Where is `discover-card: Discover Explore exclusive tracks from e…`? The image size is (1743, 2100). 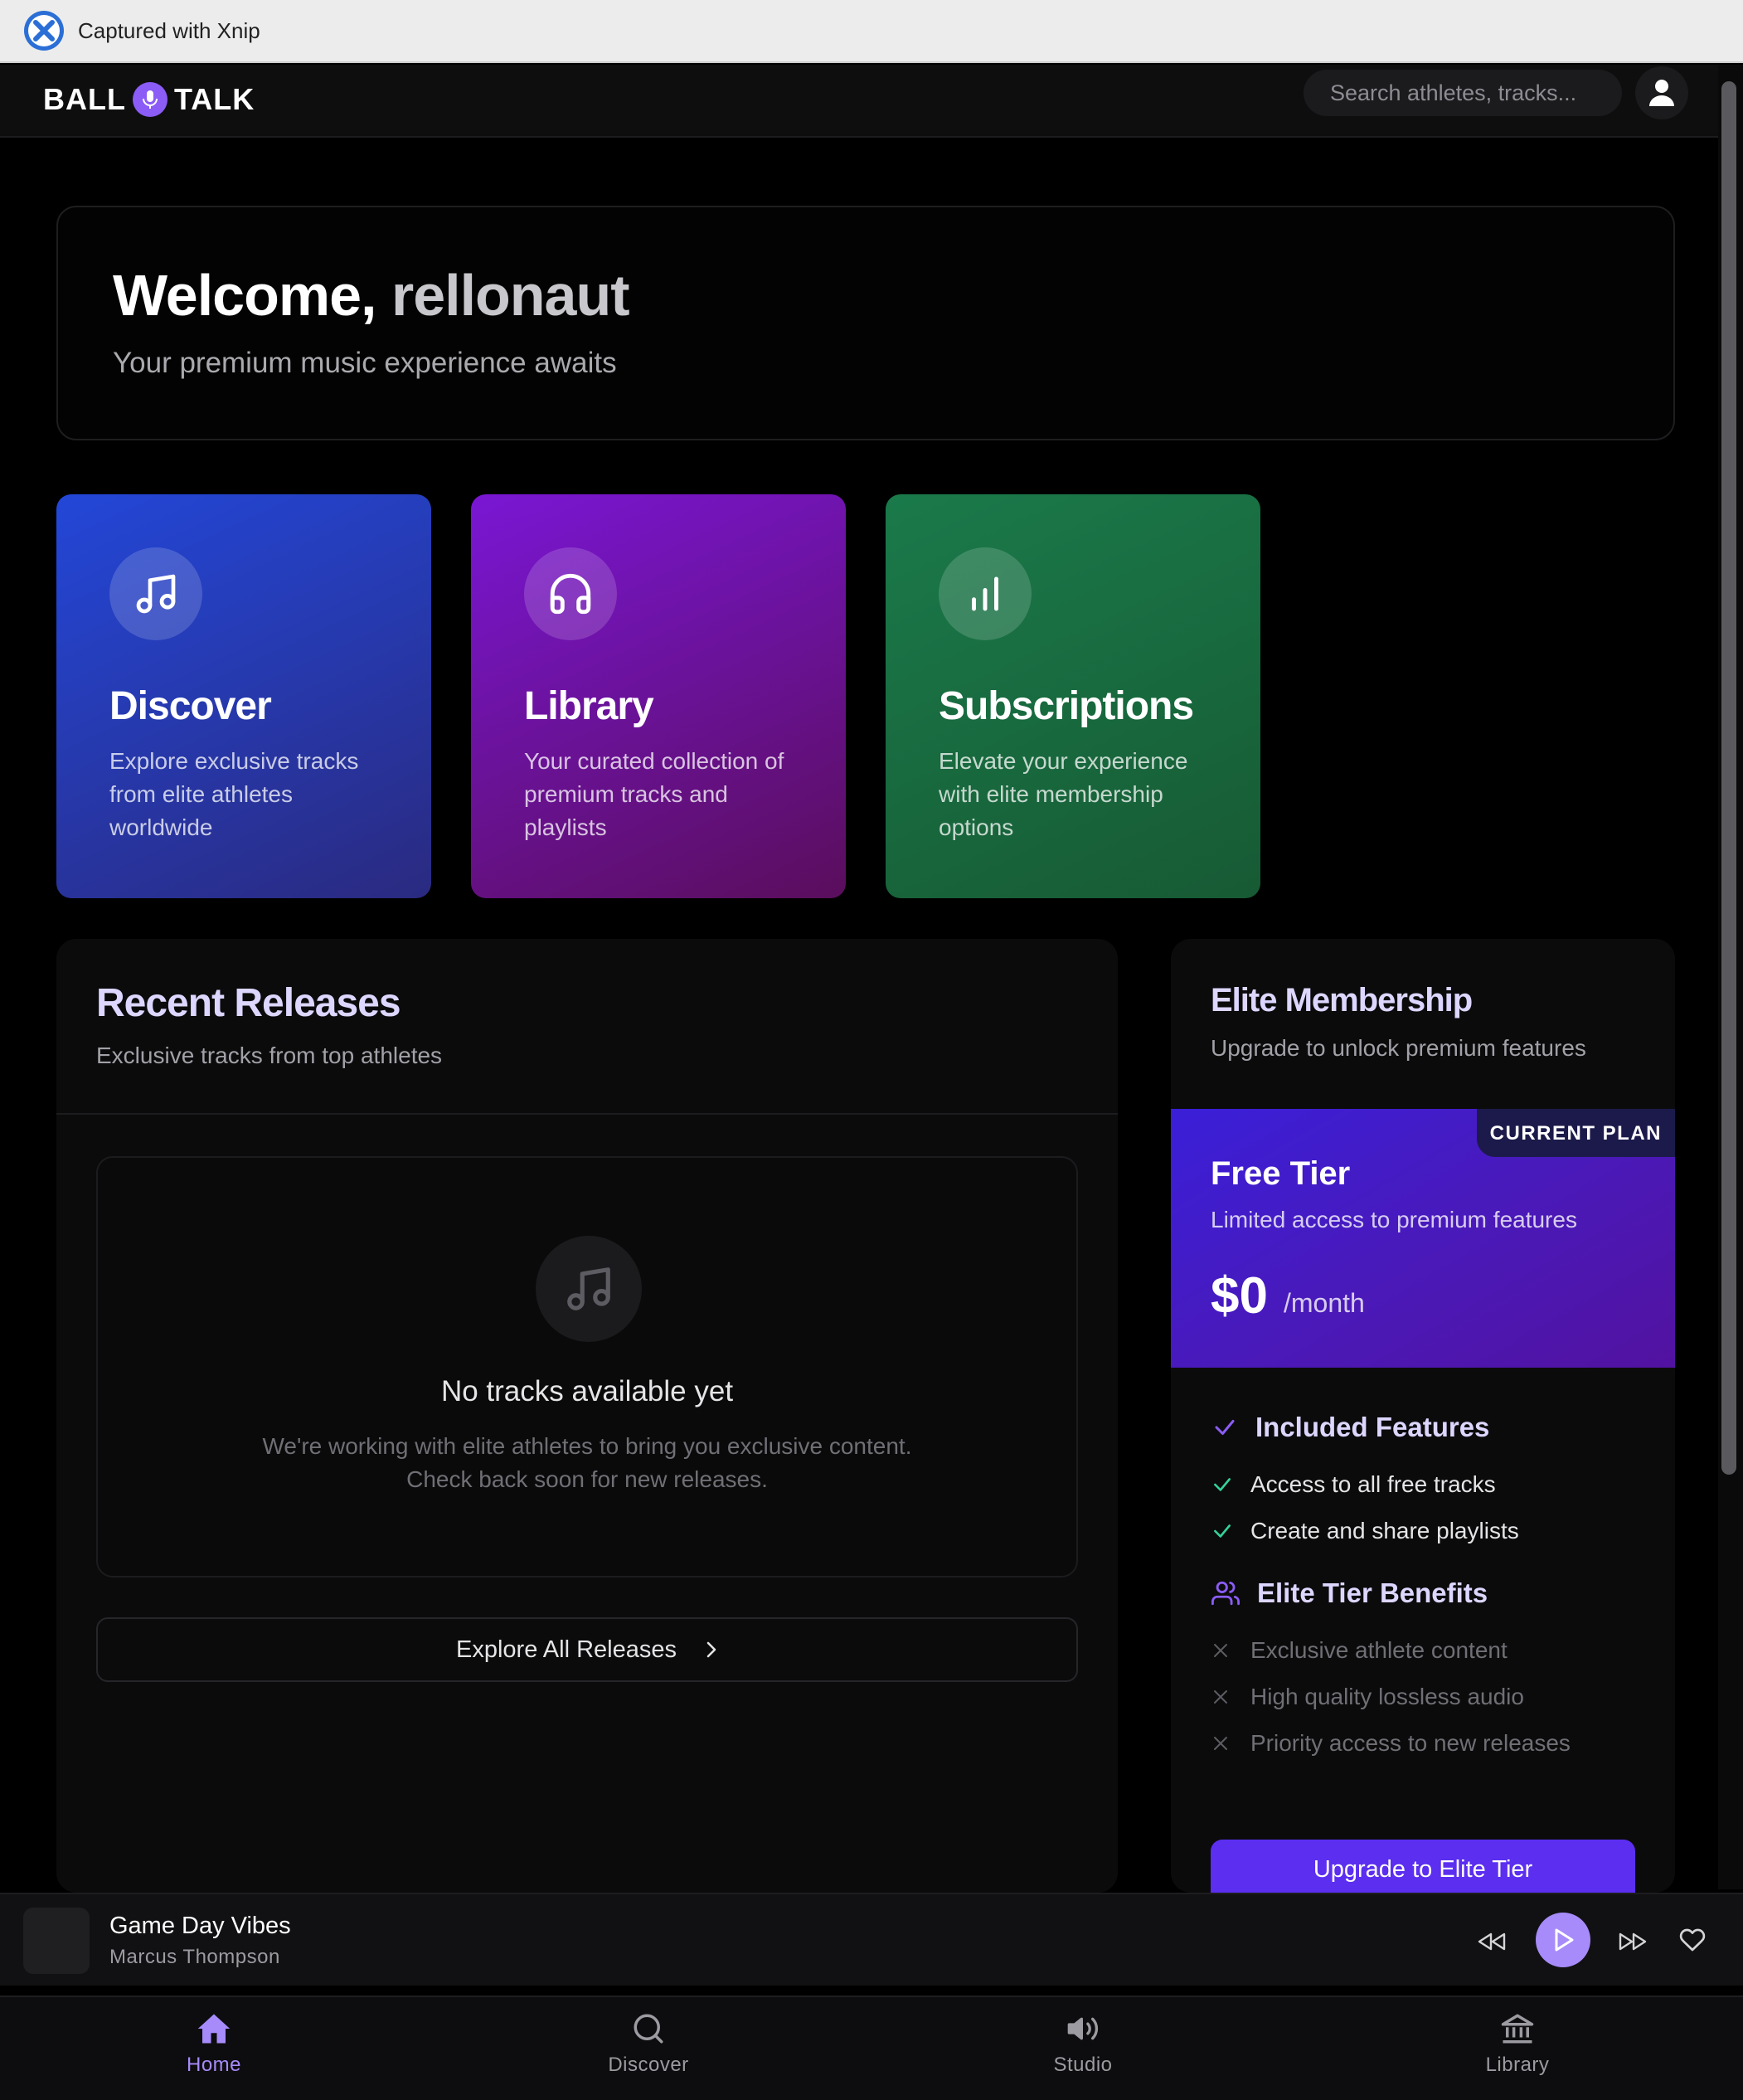 discover-card: Discover Explore exclusive tracks from e… is located at coordinates (244, 696).